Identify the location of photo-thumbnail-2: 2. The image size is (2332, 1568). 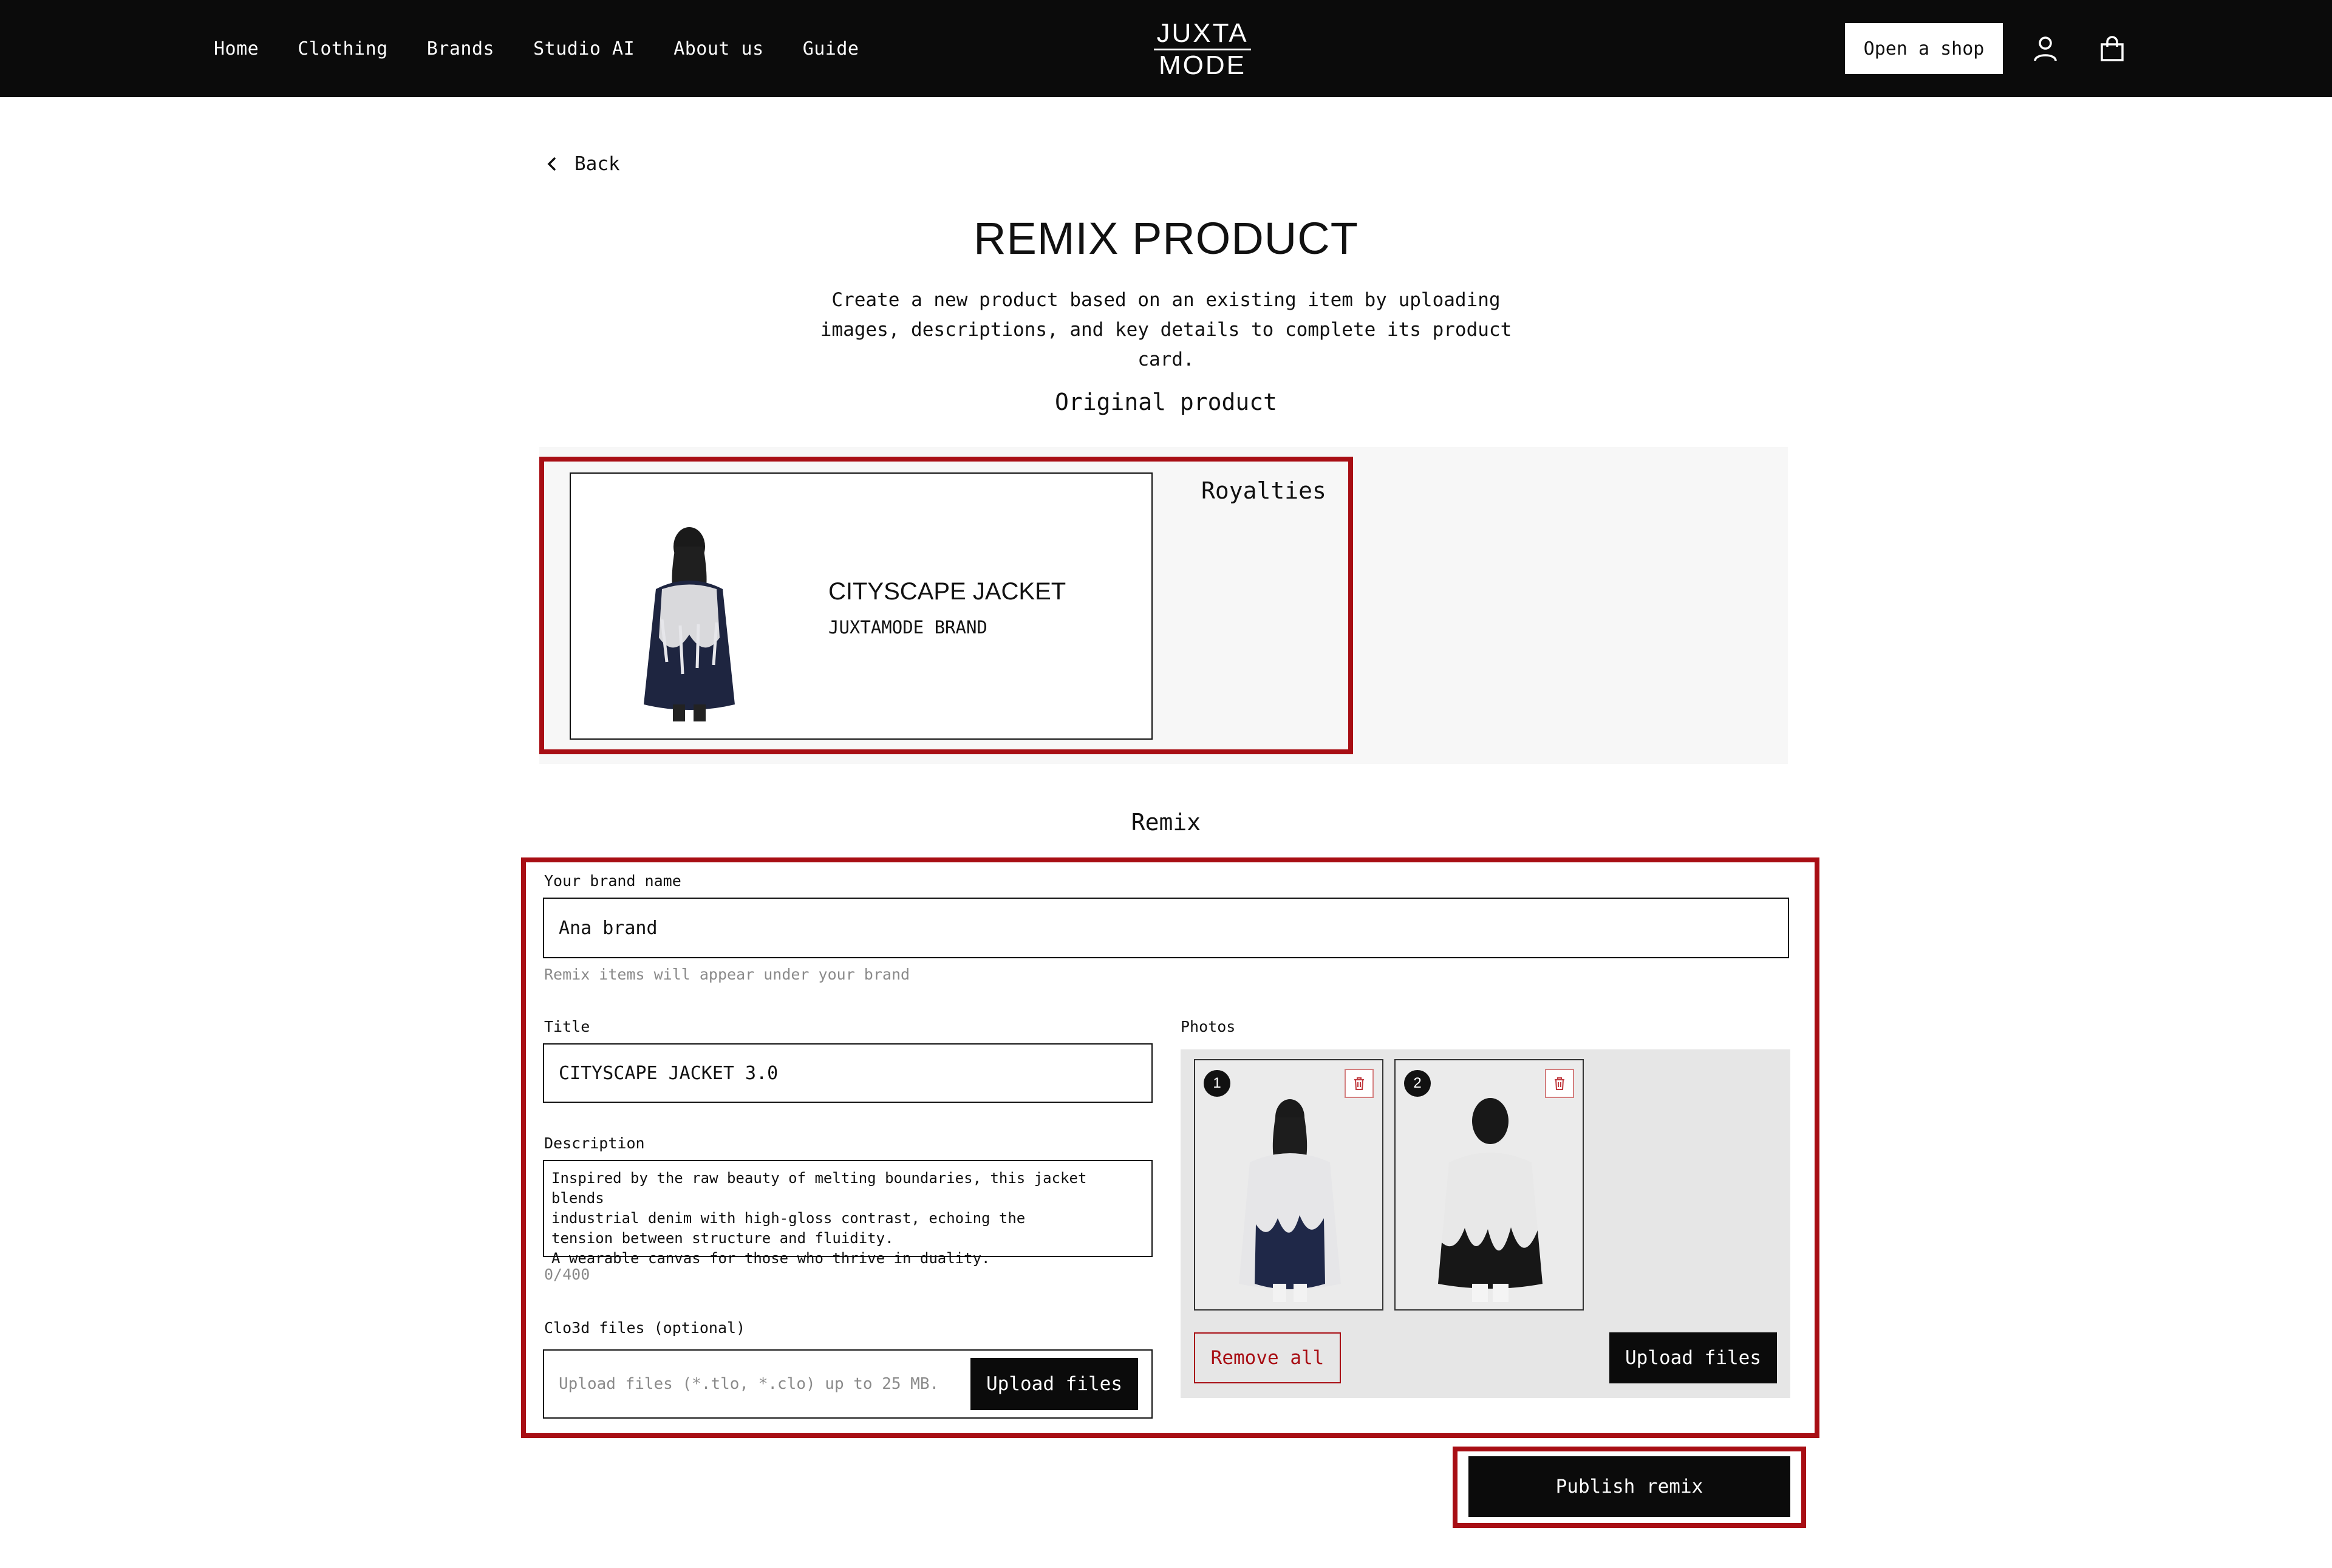
(1489, 1185).